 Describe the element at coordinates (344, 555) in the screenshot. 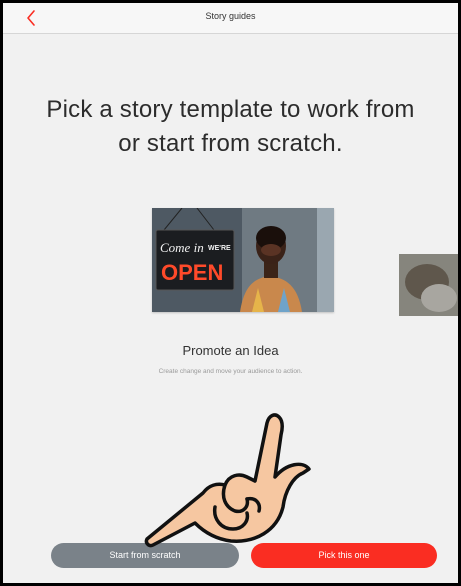

I see `pick-this-one-button: Pick this one` at that location.